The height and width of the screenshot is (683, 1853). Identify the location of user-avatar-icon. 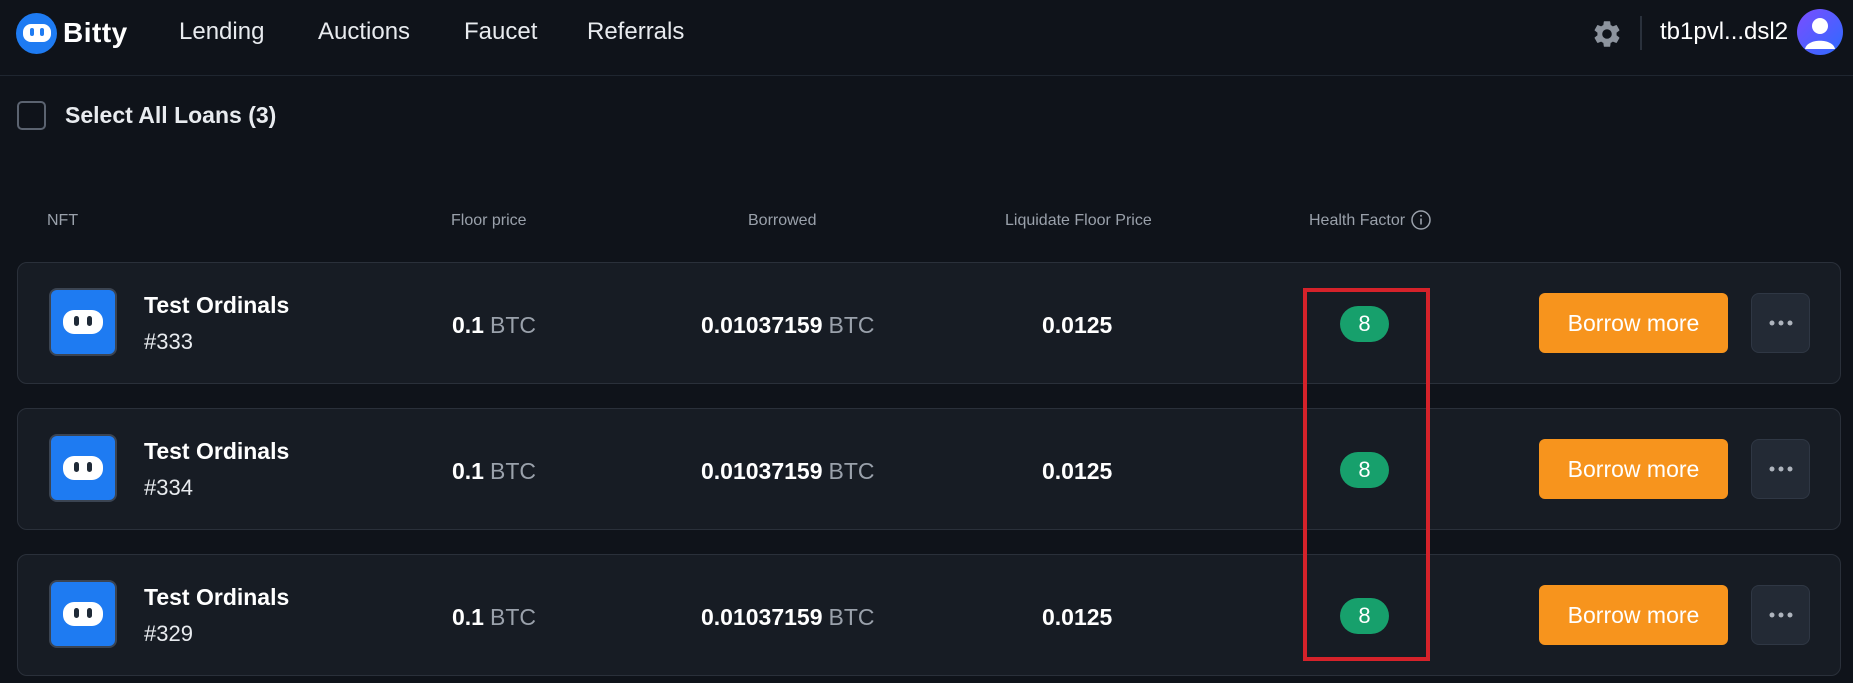
(1820, 32).